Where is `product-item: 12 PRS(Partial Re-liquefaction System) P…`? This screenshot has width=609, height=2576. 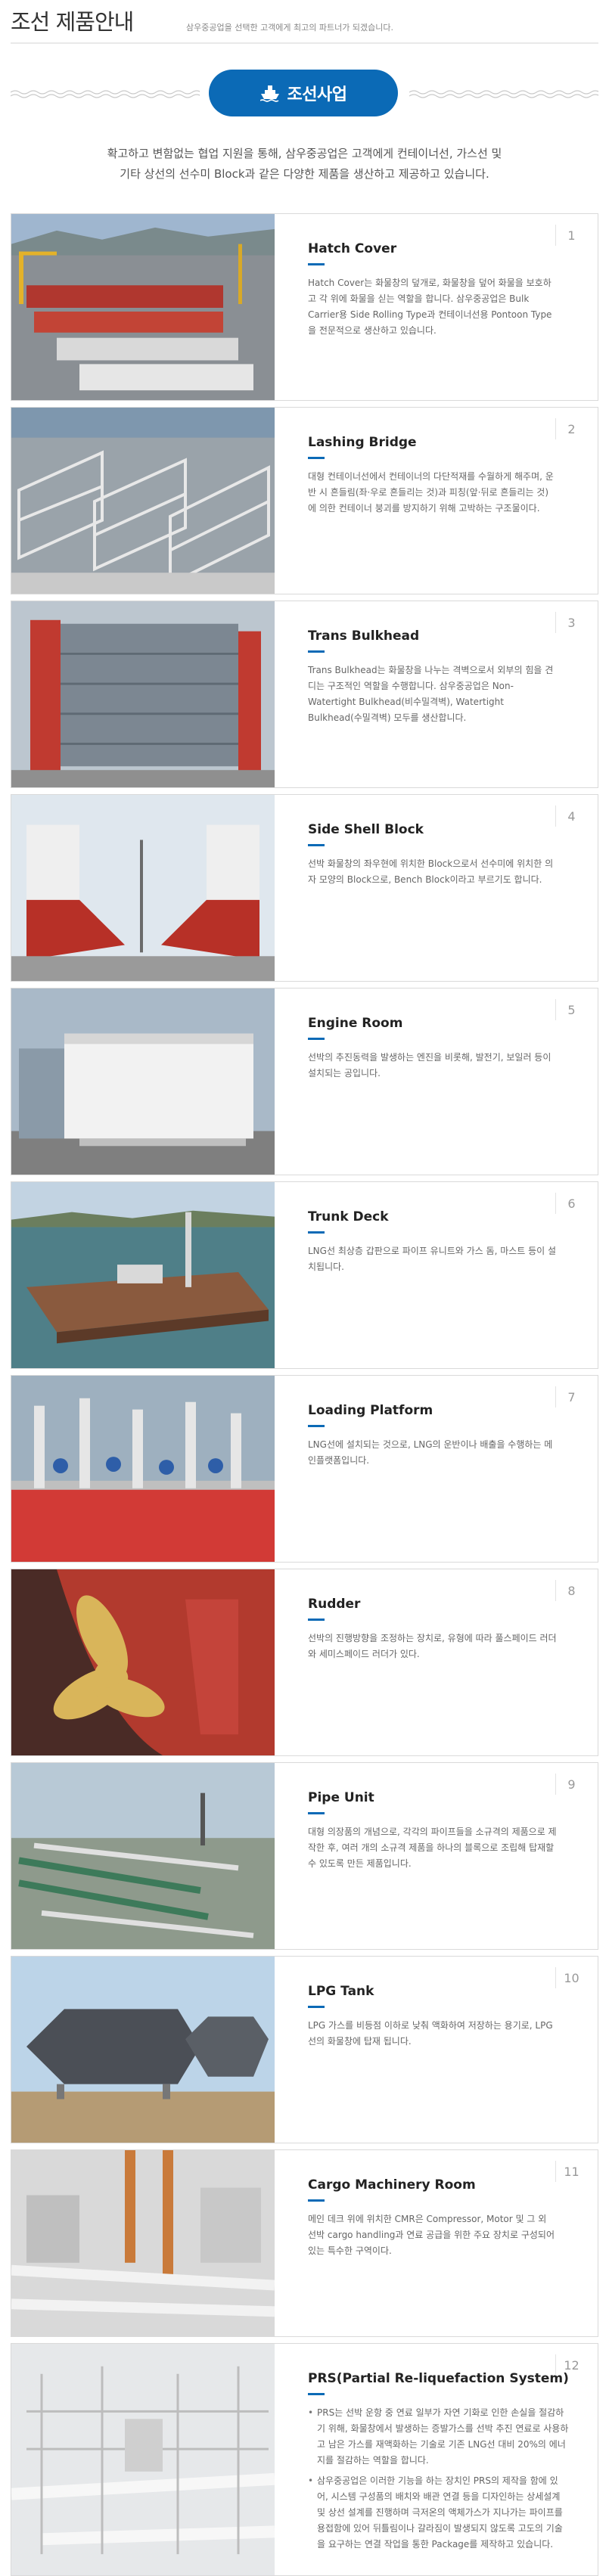
product-item: 12 PRS(Partial Re-liquefaction System) P… is located at coordinates (304, 2459).